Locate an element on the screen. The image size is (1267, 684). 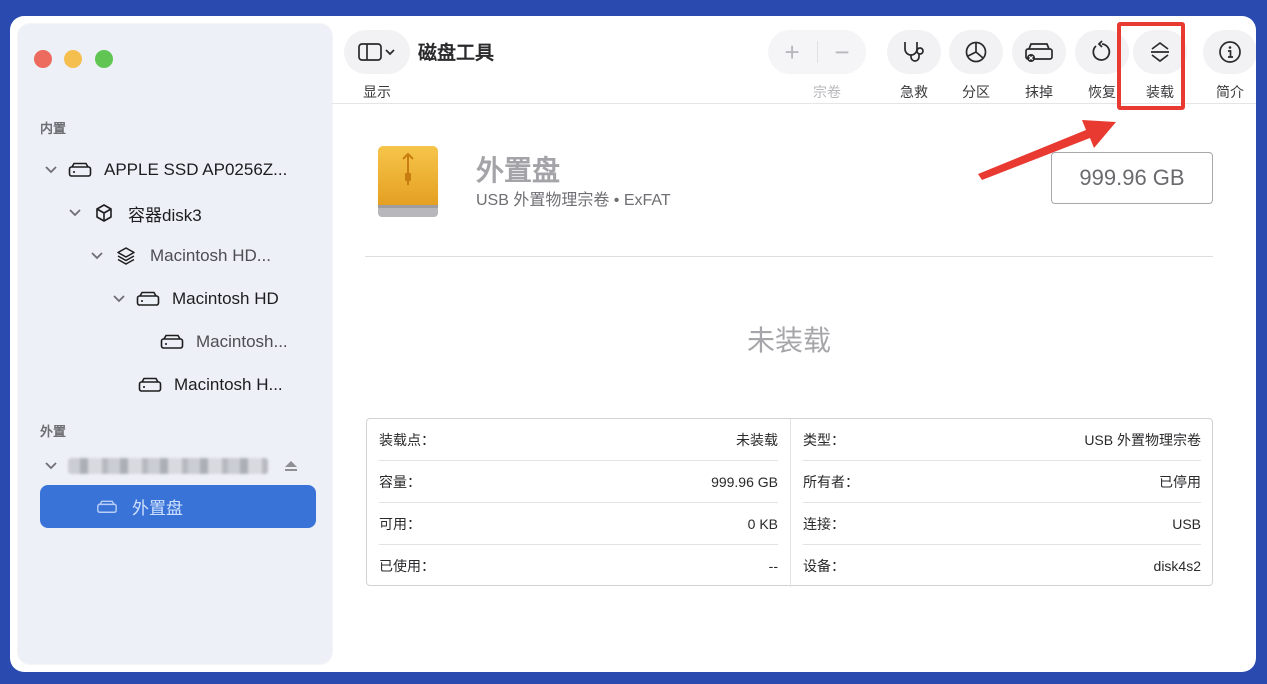
info-value: 未装载 is located at coordinates (757, 439).